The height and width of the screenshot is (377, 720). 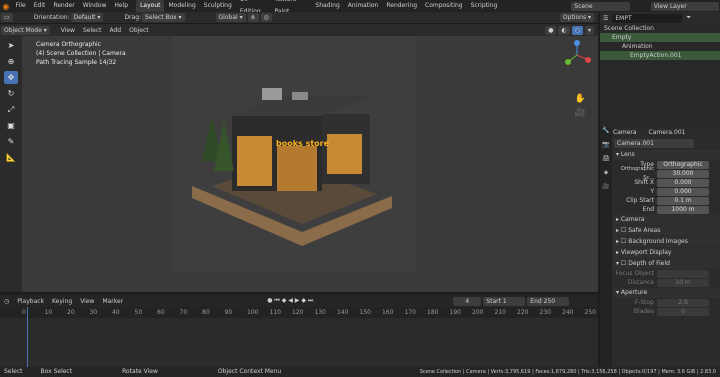 I want to click on viewport-menu-object: Object, so click(x=139, y=30).